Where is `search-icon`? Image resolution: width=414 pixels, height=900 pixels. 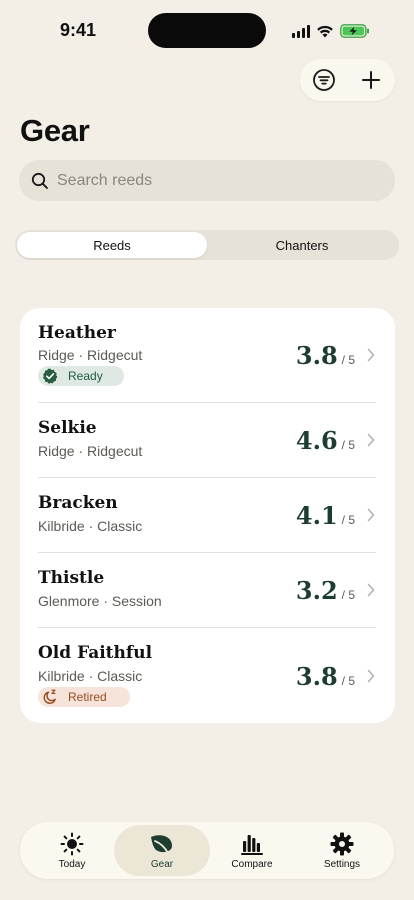
search-icon is located at coordinates (39, 180).